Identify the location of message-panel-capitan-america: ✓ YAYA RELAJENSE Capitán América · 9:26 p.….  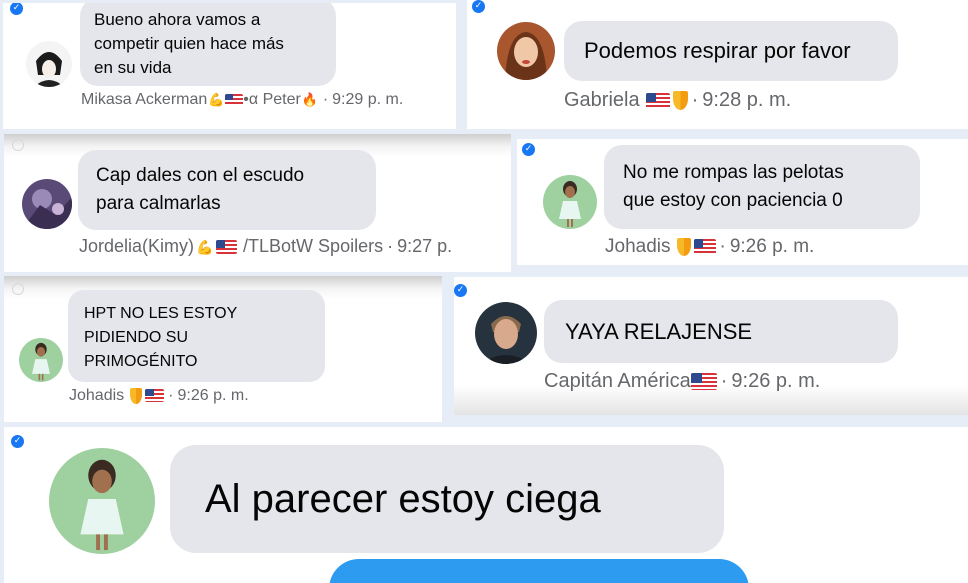
(711, 346).